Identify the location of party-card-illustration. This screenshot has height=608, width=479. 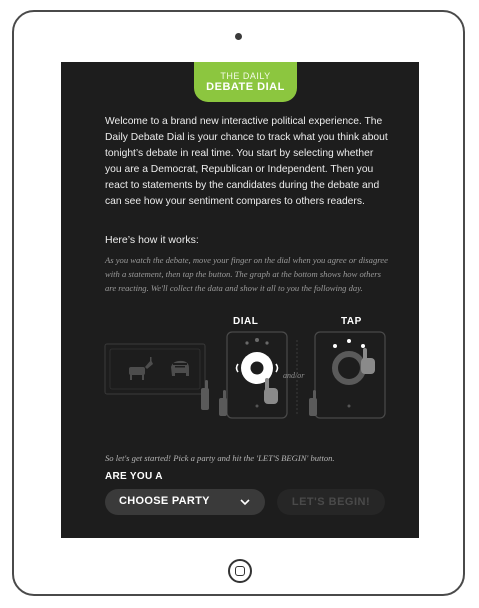
(155, 369).